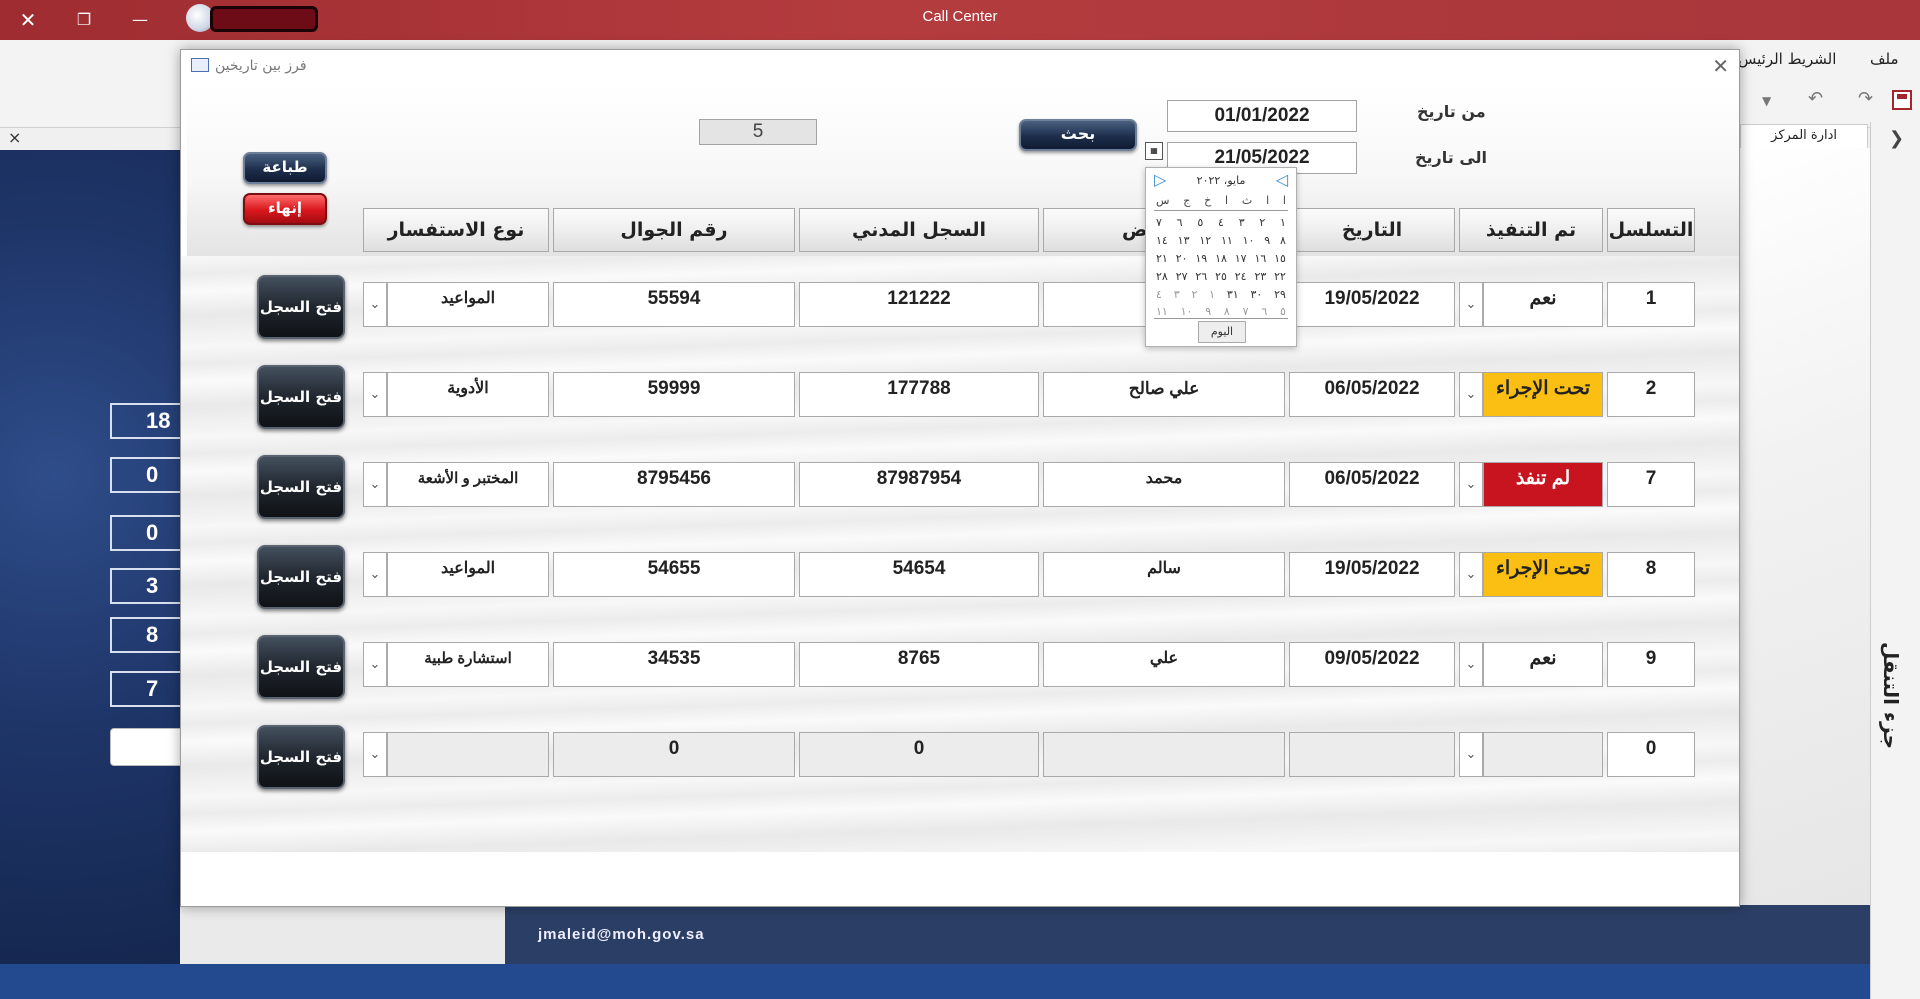  I want to click on row-mobile: 54655, so click(674, 574).